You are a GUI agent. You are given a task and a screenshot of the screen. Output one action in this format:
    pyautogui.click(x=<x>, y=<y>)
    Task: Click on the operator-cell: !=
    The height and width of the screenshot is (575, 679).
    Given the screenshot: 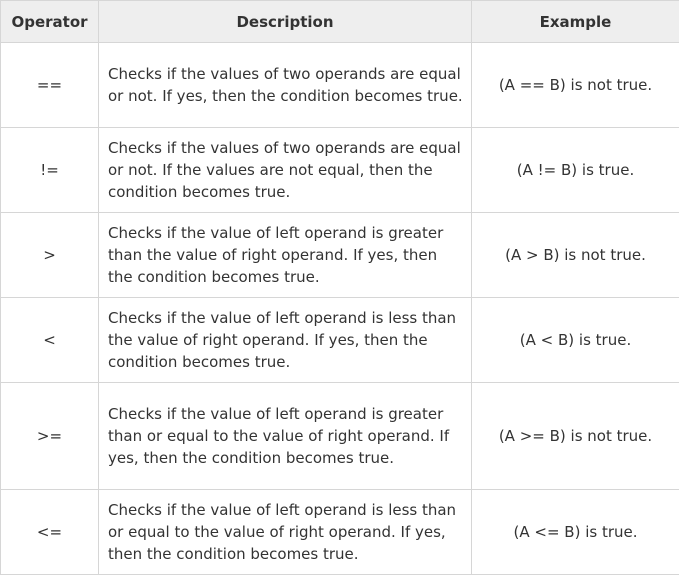 What is the action you would take?
    pyautogui.click(x=50, y=170)
    